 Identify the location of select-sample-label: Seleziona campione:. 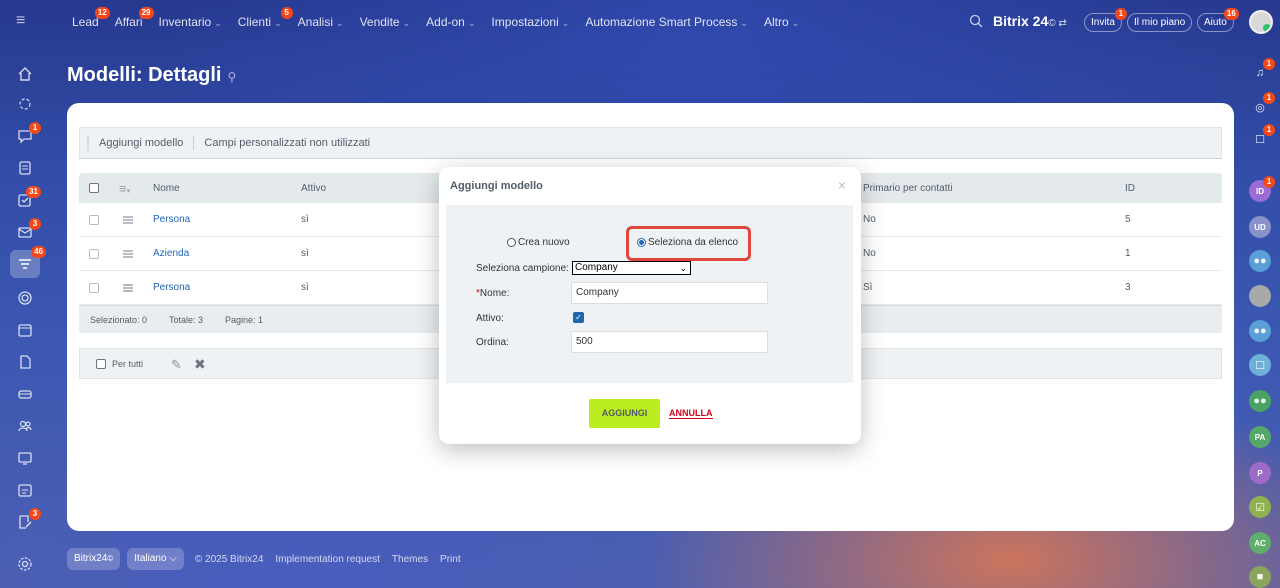
(522, 268).